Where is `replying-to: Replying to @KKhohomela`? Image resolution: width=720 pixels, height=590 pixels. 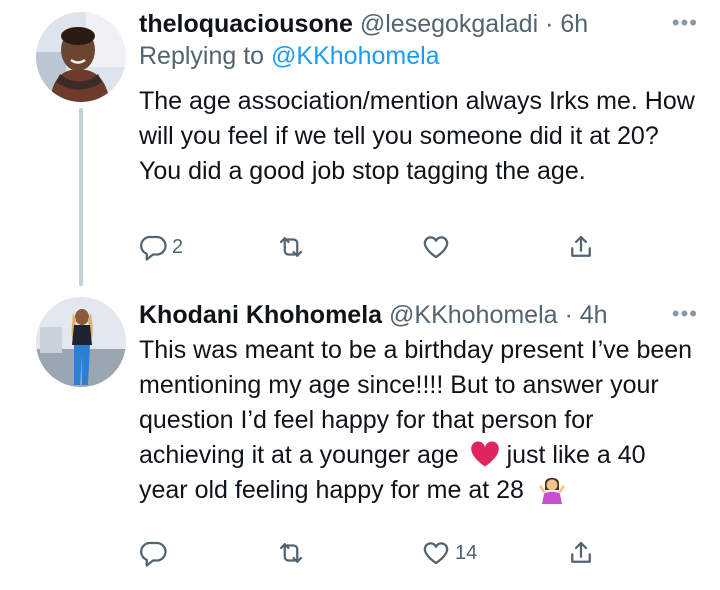 replying-to: Replying to @KKhohomela is located at coordinates (419, 56).